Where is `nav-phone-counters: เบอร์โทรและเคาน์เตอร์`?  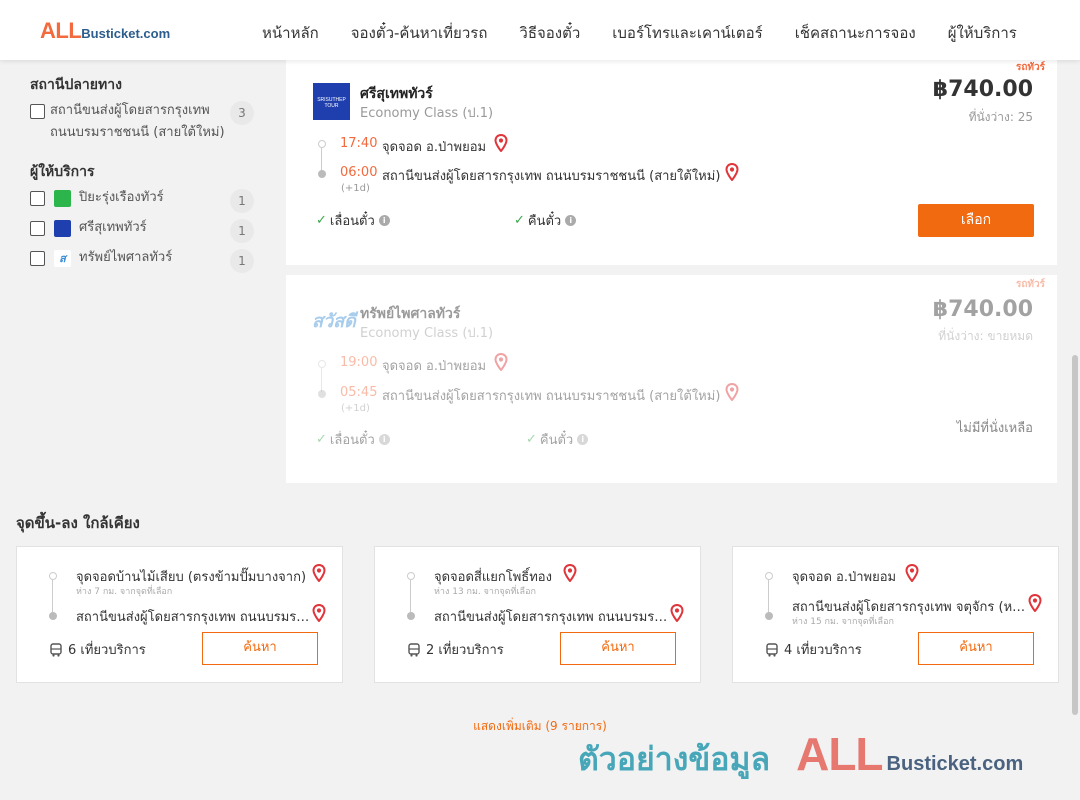 nav-phone-counters: เบอร์โทรและเคาน์เตอร์ is located at coordinates (687, 33).